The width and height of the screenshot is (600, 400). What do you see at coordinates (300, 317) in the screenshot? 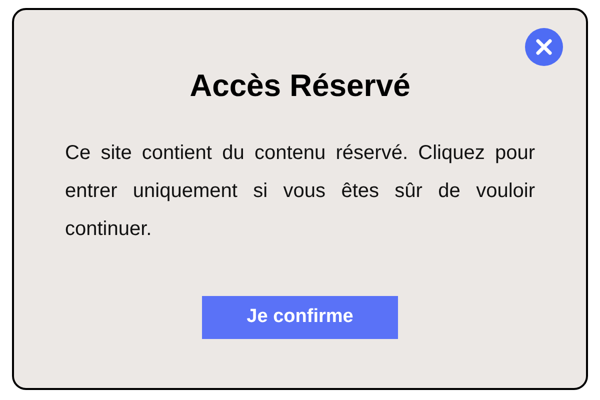
I see `confirm-button: Je confirme` at bounding box center [300, 317].